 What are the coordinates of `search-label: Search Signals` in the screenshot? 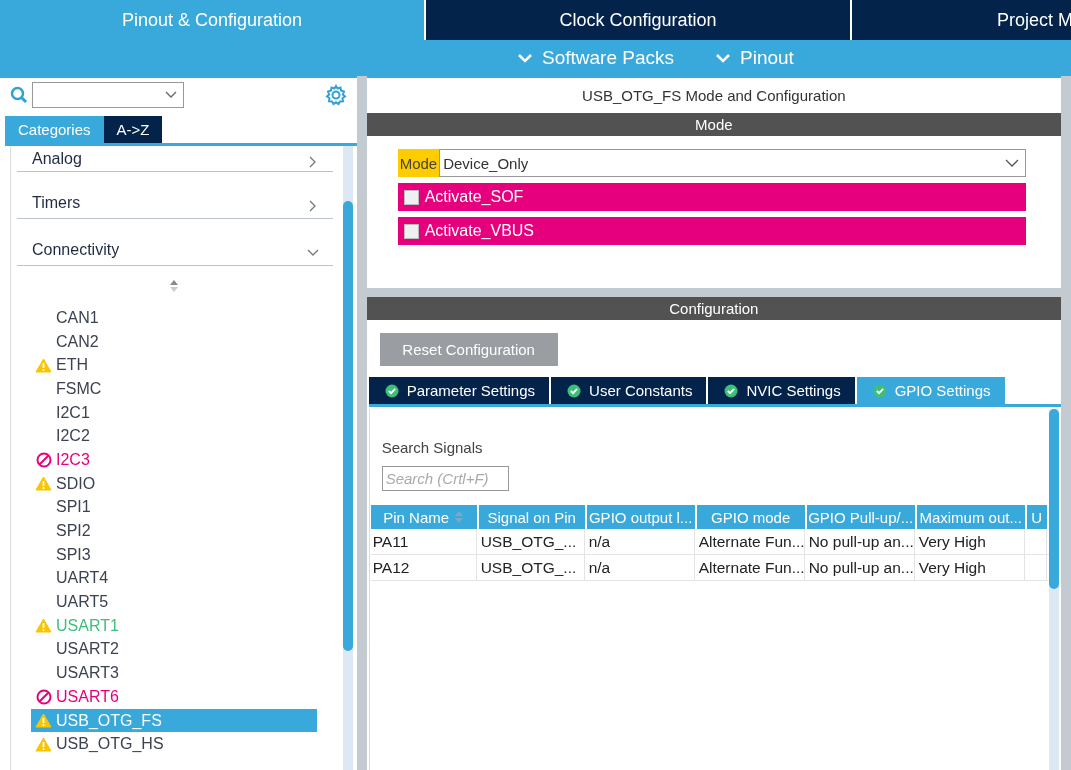 It's located at (432, 447).